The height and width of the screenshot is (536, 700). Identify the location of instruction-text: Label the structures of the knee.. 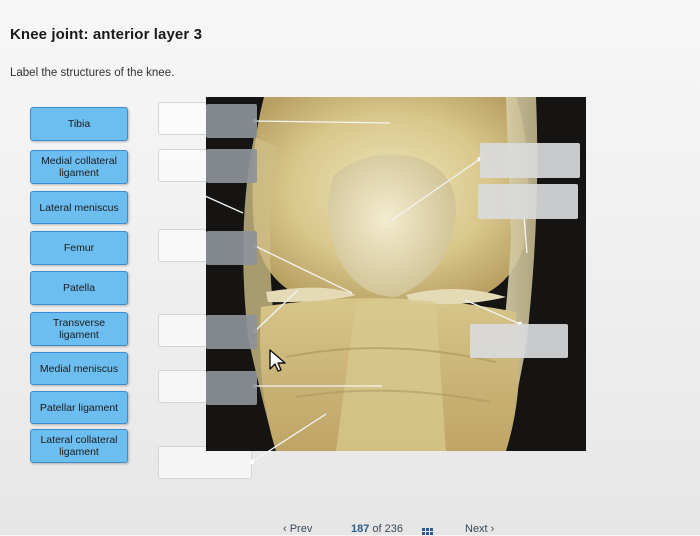
(92, 73).